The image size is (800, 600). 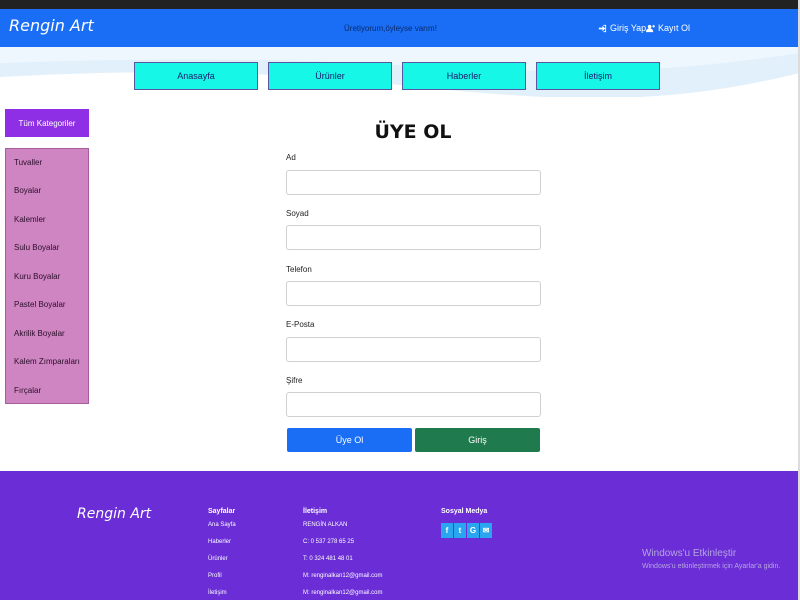 What do you see at coordinates (40, 304) in the screenshot?
I see `category-item-pastel-boyalar: Pastel Boyalar` at bounding box center [40, 304].